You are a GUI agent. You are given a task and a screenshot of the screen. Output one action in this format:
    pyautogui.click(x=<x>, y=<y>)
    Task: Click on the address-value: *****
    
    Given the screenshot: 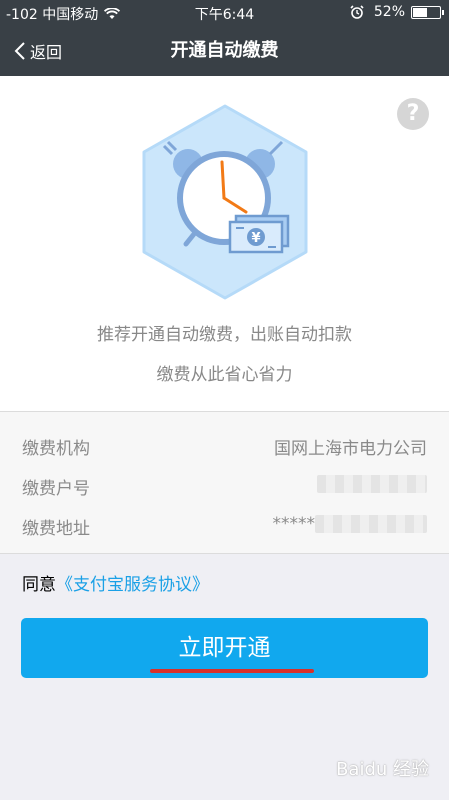 What is the action you would take?
    pyautogui.click(x=294, y=524)
    